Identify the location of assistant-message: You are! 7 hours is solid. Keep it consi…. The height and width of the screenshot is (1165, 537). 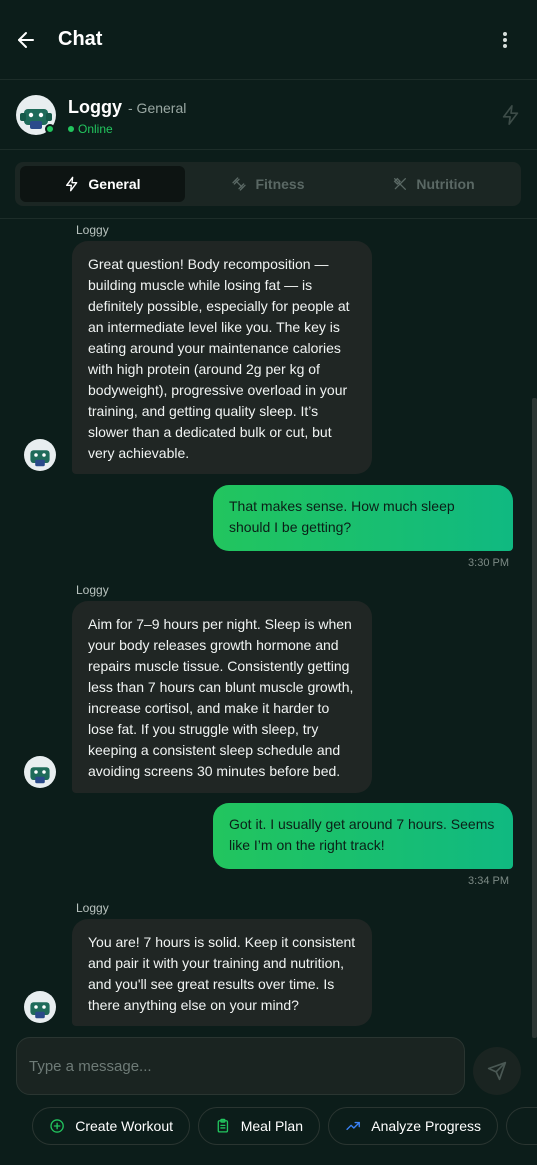
(222, 972).